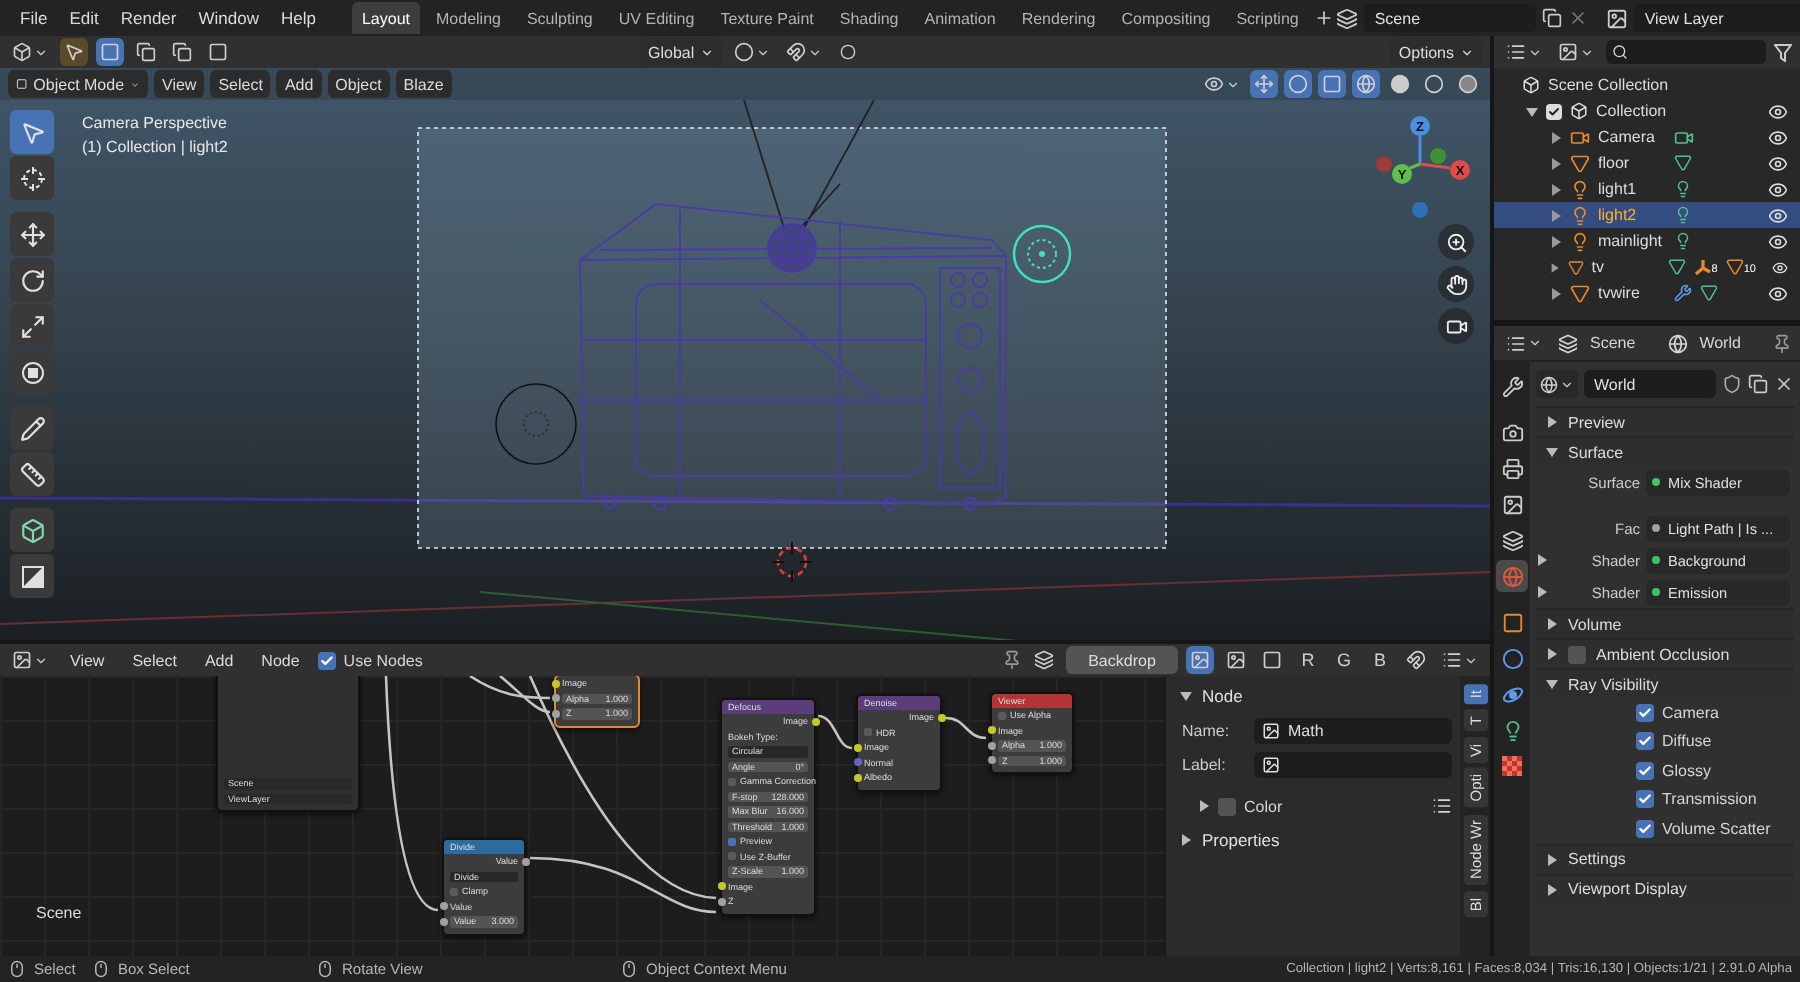 This screenshot has height=982, width=1800. Describe the element at coordinates (34, 18) in the screenshot. I see `menu-item: File` at that location.